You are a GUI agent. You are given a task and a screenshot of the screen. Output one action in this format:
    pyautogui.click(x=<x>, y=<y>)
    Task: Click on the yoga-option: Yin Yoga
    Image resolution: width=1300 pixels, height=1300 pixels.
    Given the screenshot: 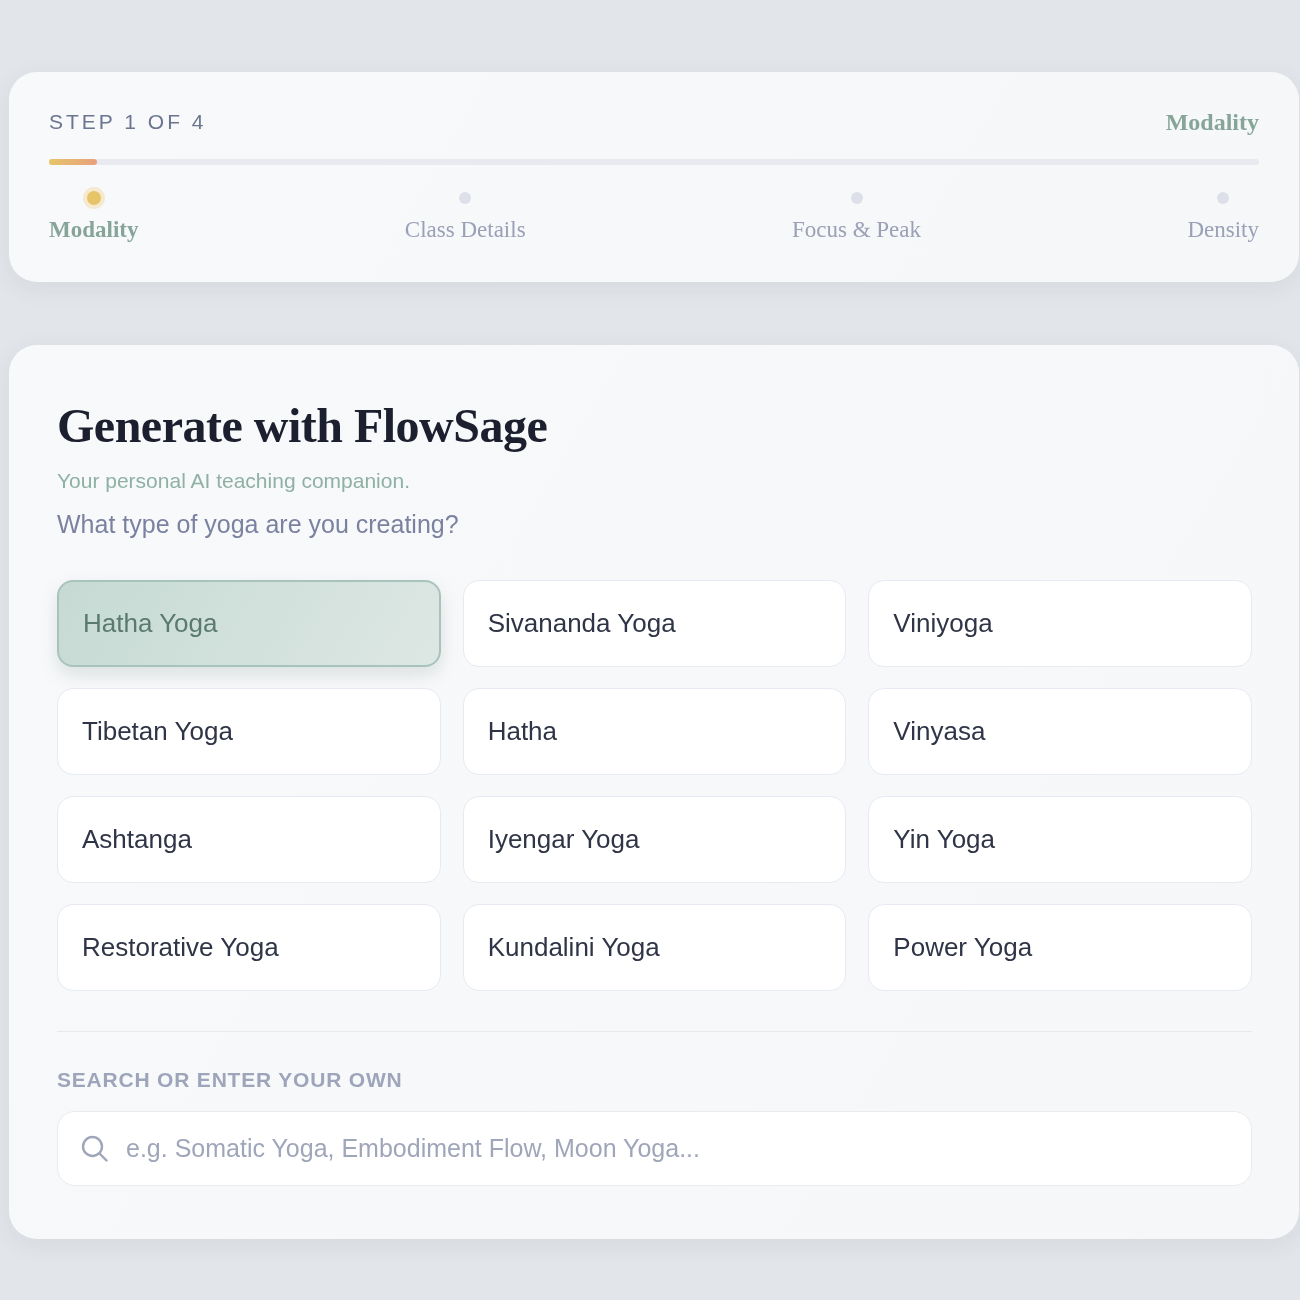 What is the action you would take?
    pyautogui.click(x=1060, y=839)
    